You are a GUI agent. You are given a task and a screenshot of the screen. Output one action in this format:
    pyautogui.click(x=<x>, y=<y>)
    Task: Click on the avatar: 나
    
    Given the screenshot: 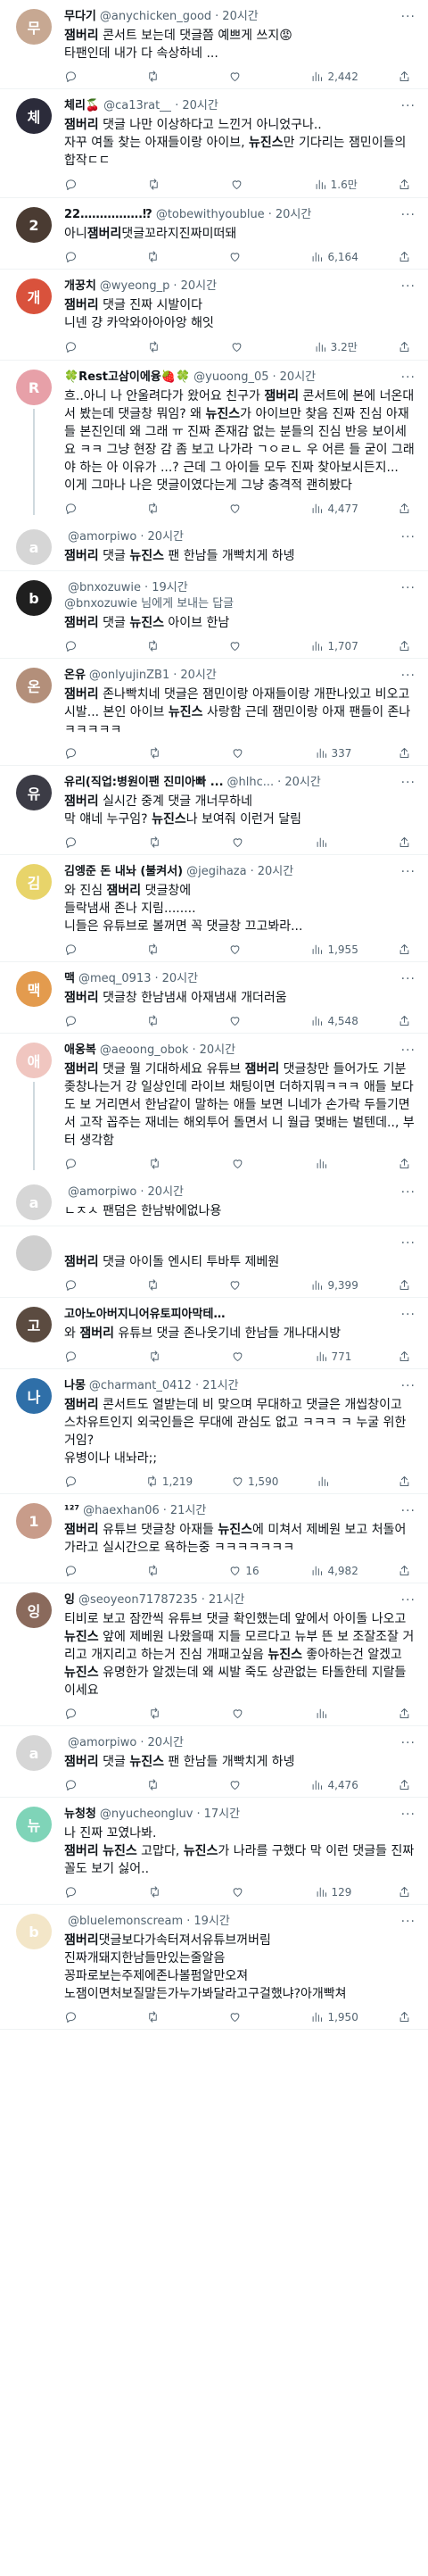 What is the action you would take?
    pyautogui.click(x=34, y=1396)
    